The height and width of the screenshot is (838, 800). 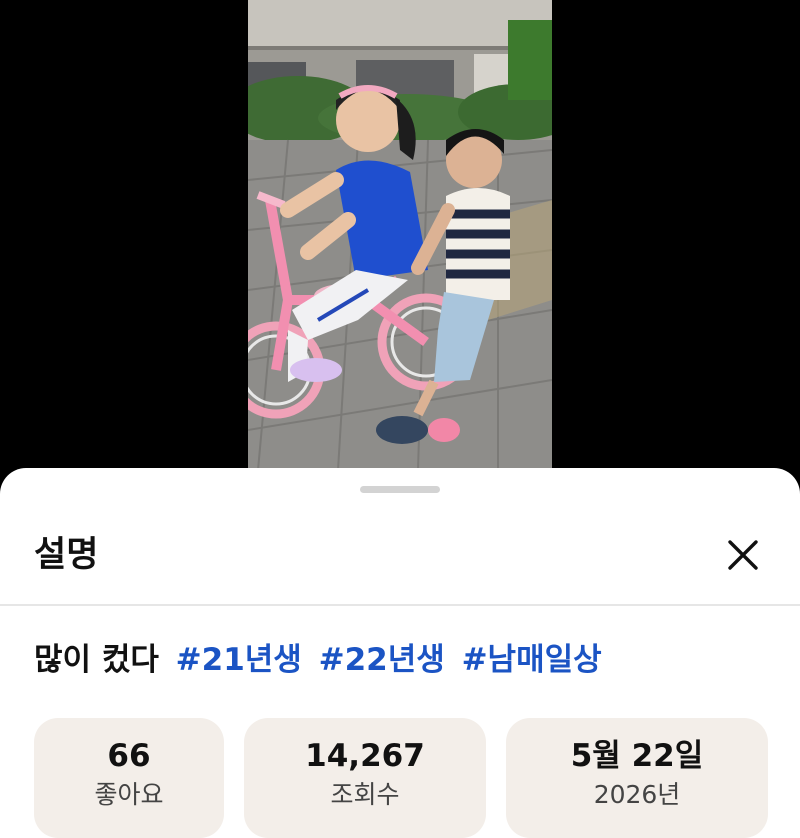 What do you see at coordinates (365, 778) in the screenshot?
I see `views-stat-card: 14,267 조회수` at bounding box center [365, 778].